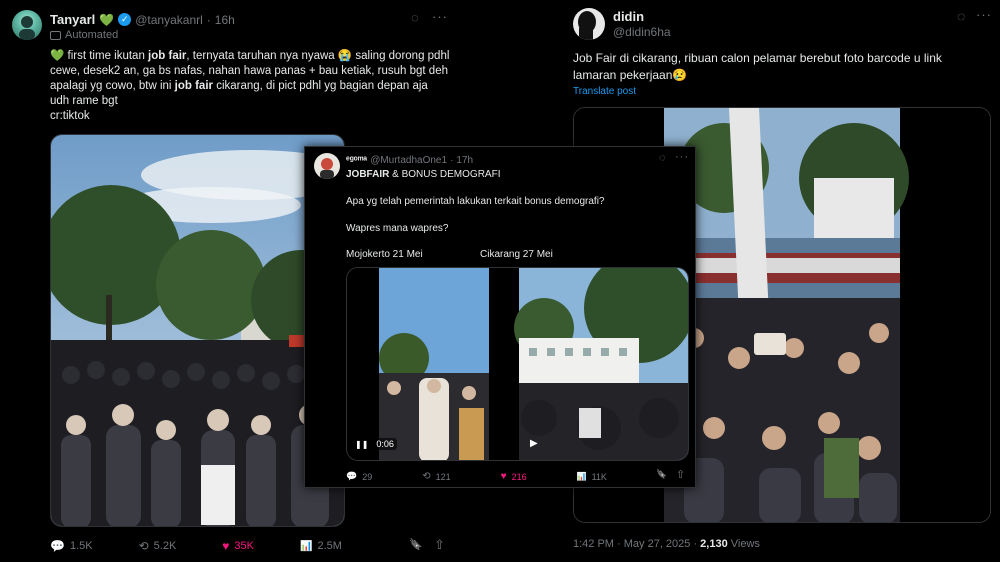  I want to click on tweet-video: ❚❚ 0:06 ▶, so click(517, 364).